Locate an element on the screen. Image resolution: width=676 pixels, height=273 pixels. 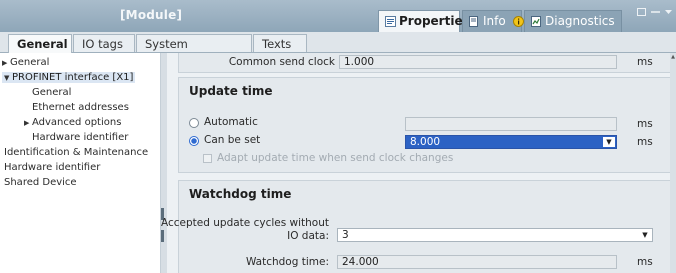
tab-diagnostics-label: Diagnostics is located at coordinates (580, 21).